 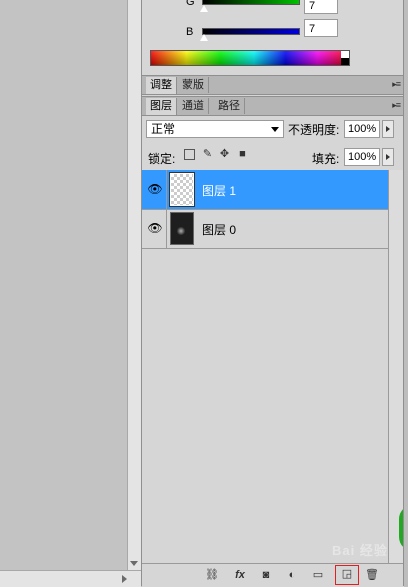 I want to click on black-white-swatch, so click(x=345, y=58).